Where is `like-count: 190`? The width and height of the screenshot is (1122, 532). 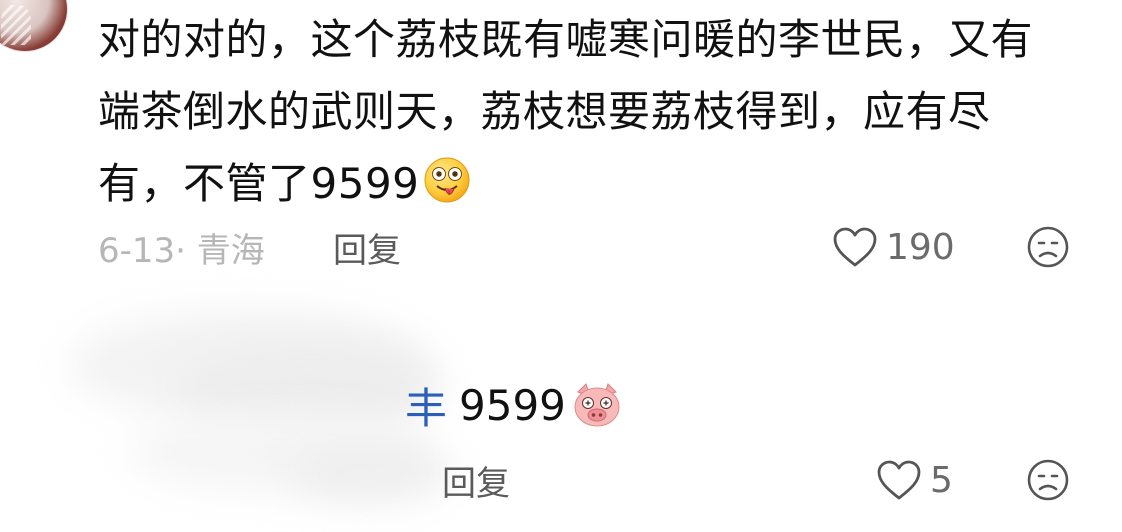
like-count: 190 is located at coordinates (920, 247).